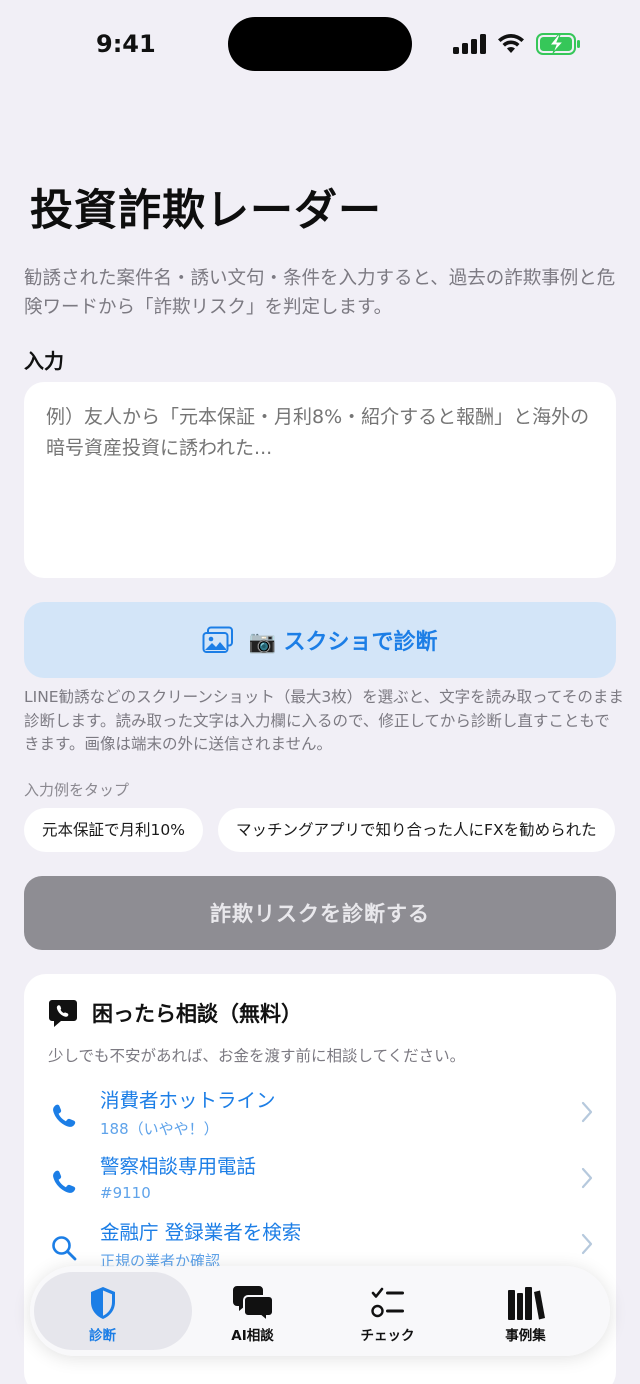 The width and height of the screenshot is (640, 1384). Describe the element at coordinates (320, 480) in the screenshot. I see `scam-description-input` at that location.